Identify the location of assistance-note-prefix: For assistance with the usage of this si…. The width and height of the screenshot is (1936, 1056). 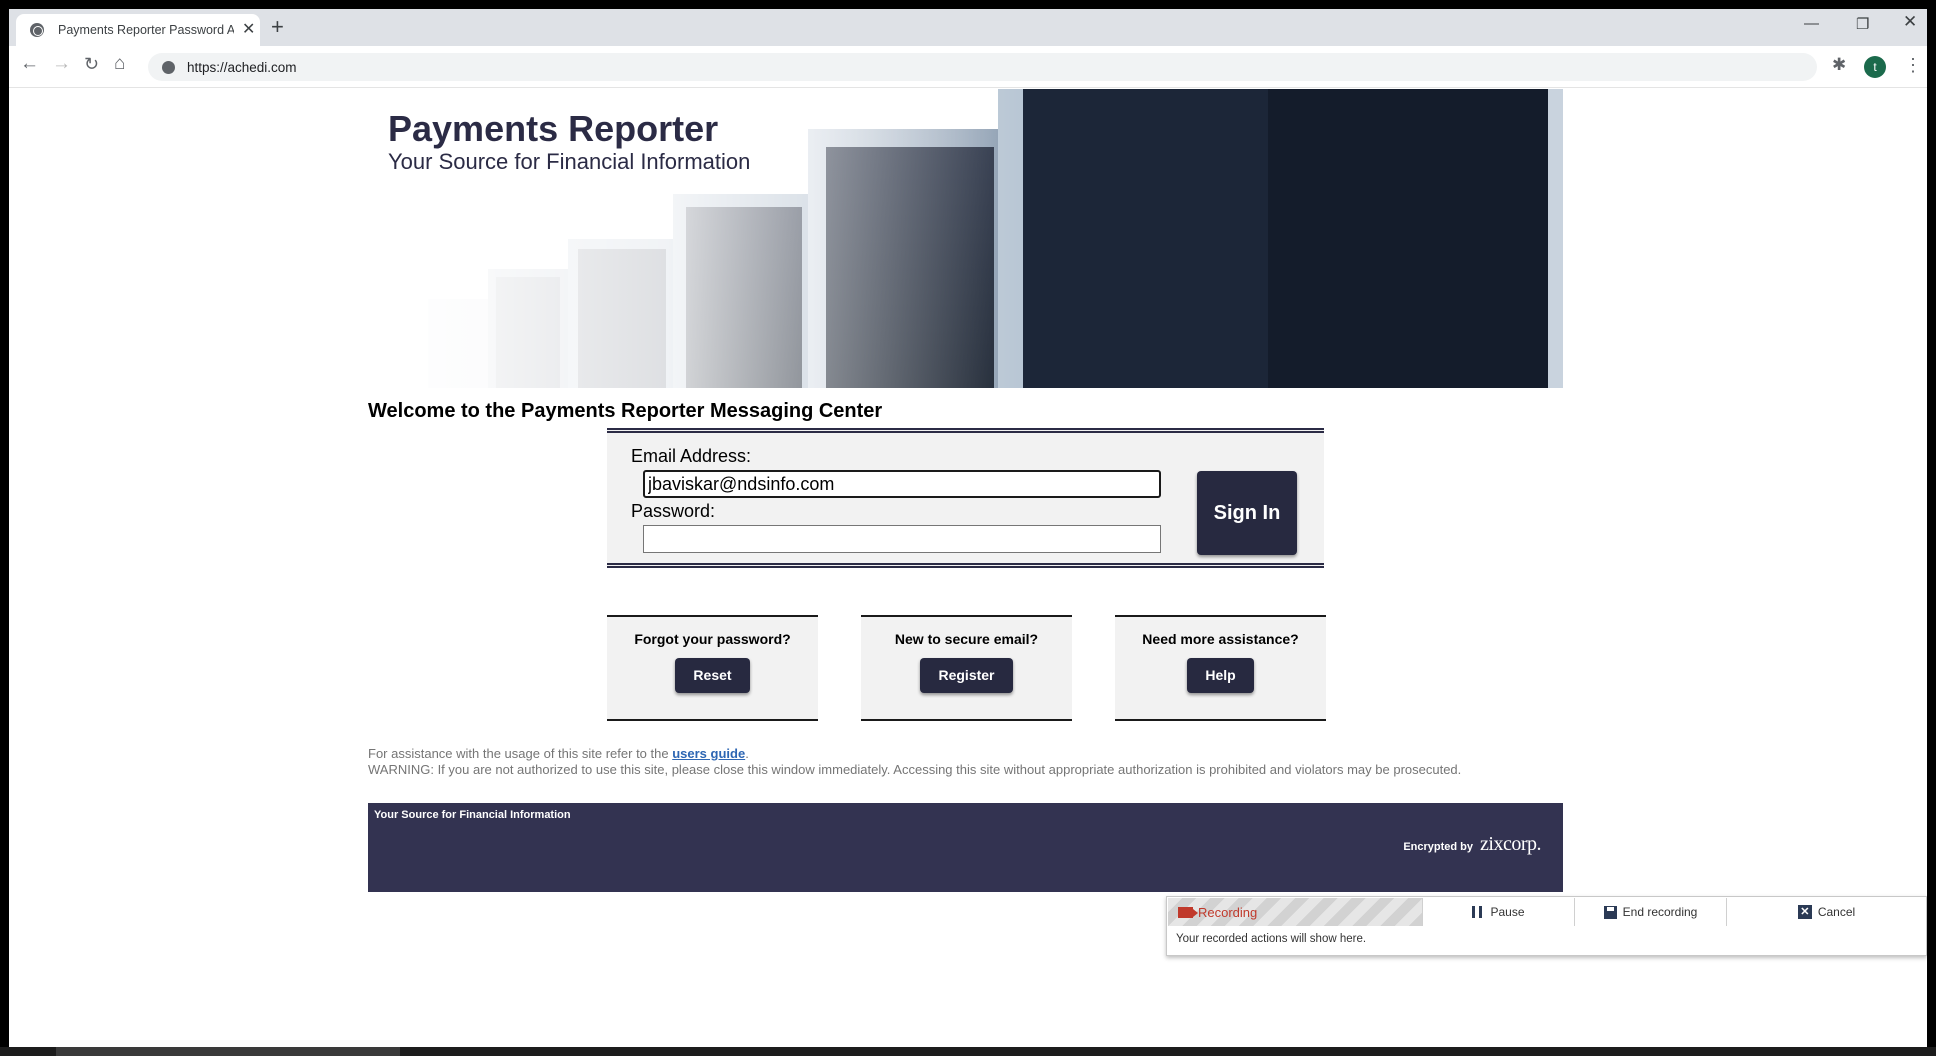
(520, 753).